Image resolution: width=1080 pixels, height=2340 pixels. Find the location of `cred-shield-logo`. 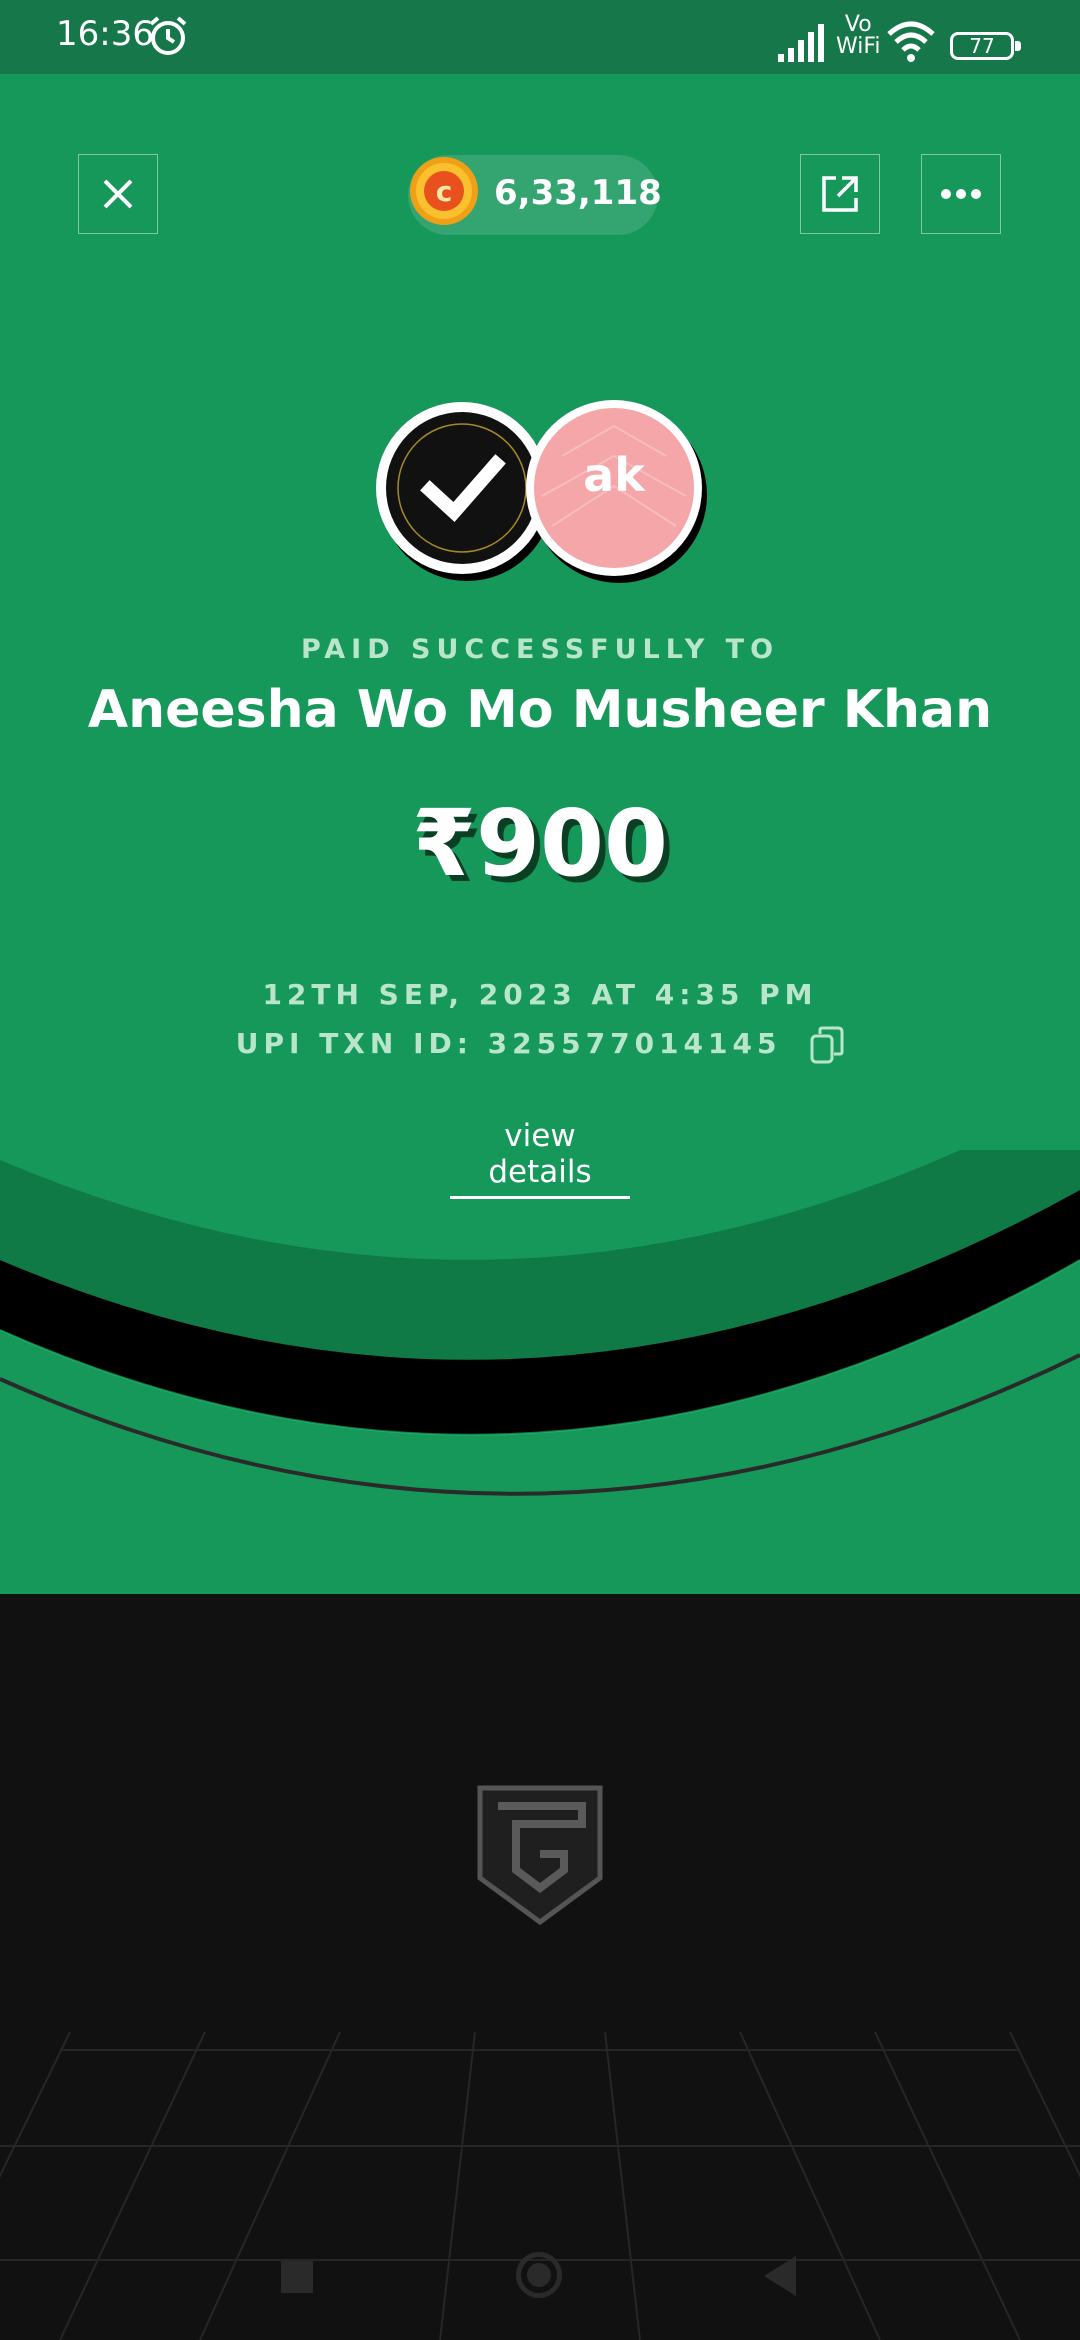

cred-shield-logo is located at coordinates (540, 1855).